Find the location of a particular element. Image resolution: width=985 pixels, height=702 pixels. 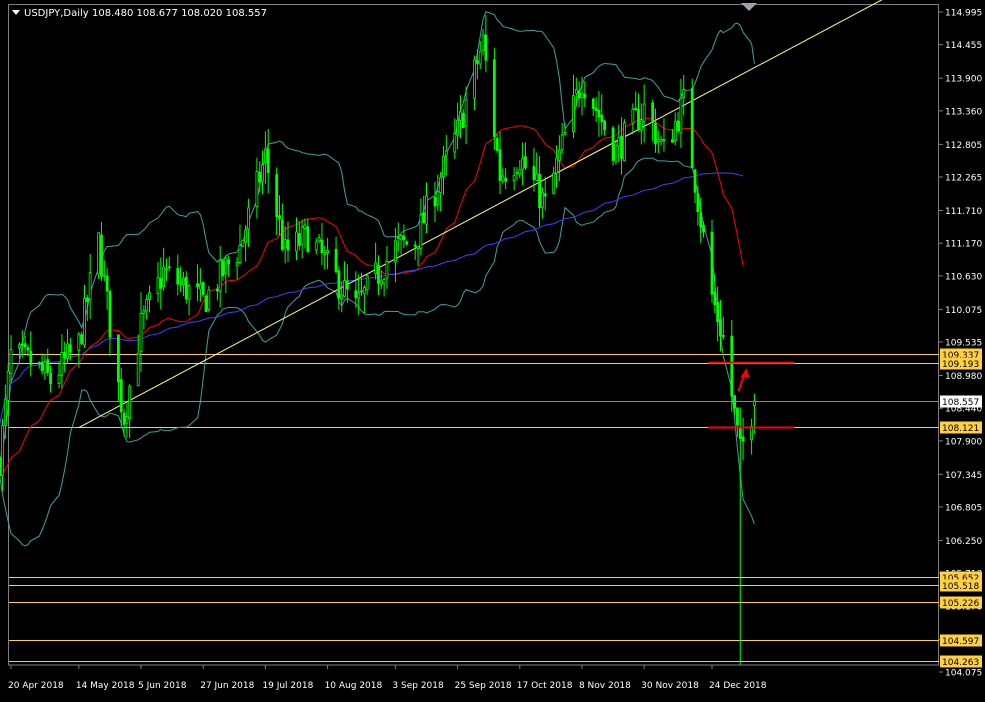

price-tick-label: 113.900 is located at coordinates (963, 80).